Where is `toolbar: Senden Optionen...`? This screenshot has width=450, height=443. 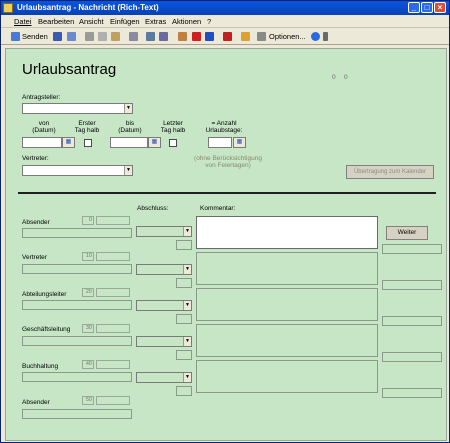 toolbar: Senden Optionen... is located at coordinates (225, 36).